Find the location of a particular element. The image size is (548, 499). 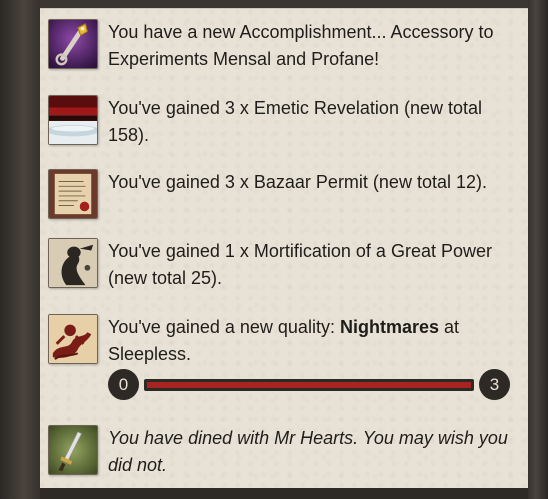

quality-progress-bar: 0 3 is located at coordinates (309, 385).